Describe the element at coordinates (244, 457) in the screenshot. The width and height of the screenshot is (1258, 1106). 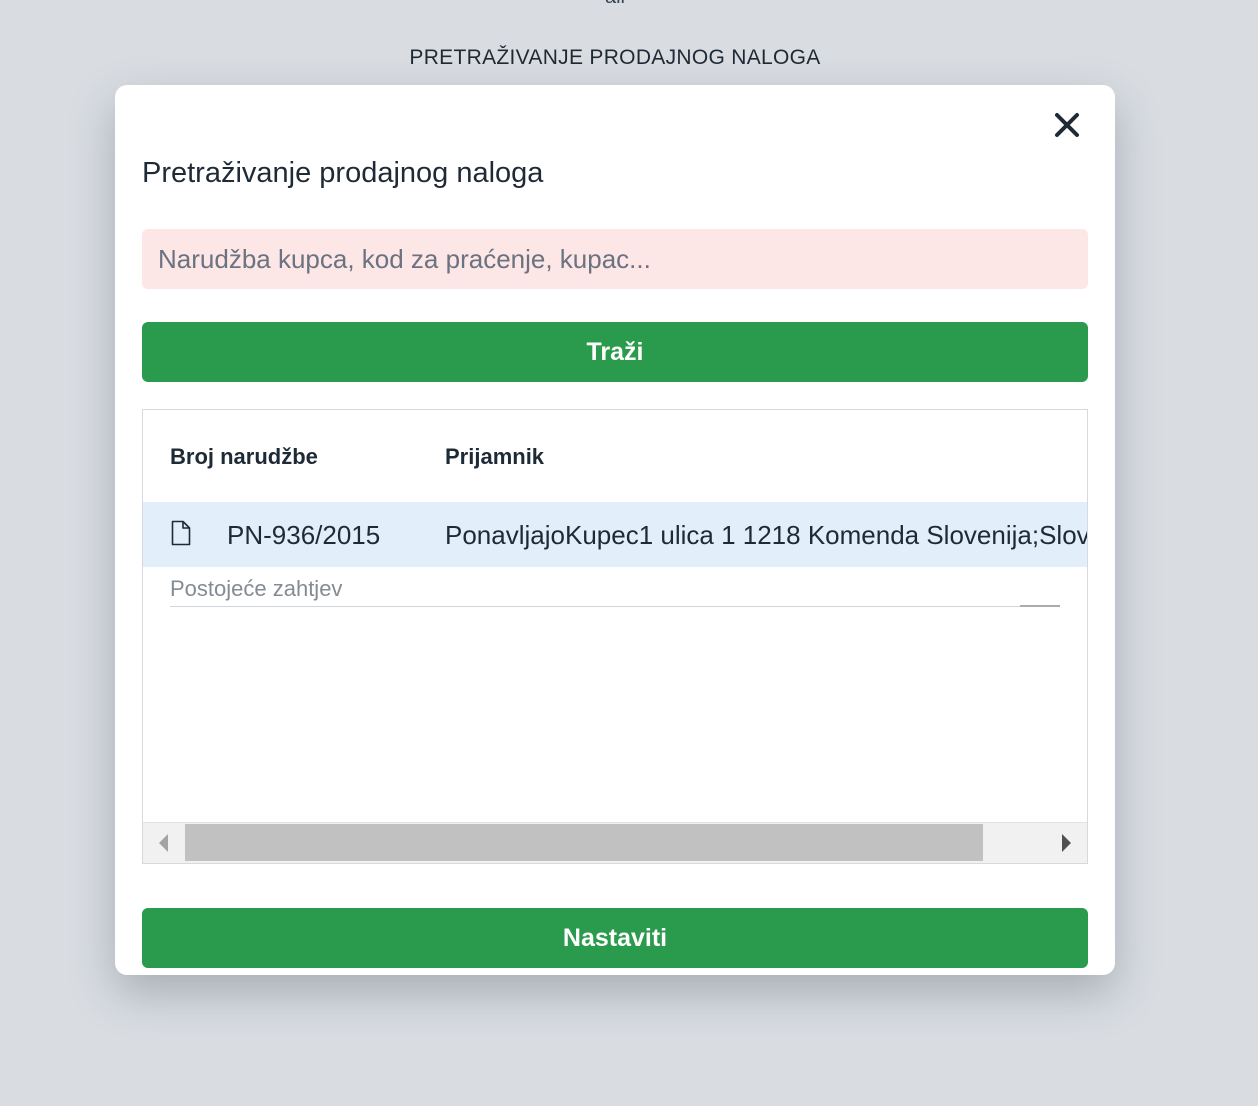
I see `column-header-order-number: Broj narudžbe` at that location.